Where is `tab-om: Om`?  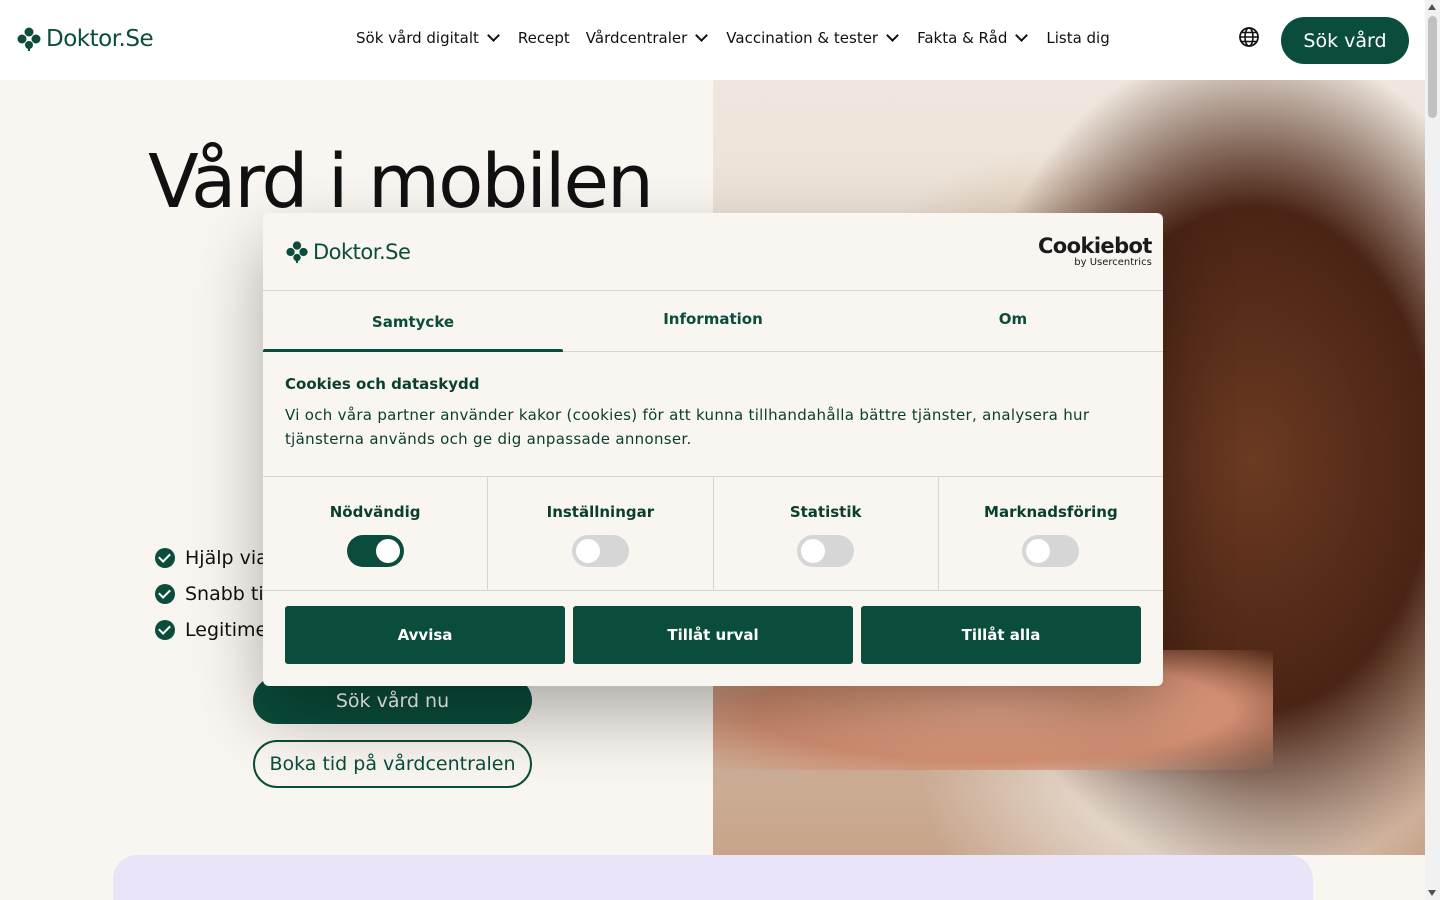
tab-om: Om is located at coordinates (1013, 321).